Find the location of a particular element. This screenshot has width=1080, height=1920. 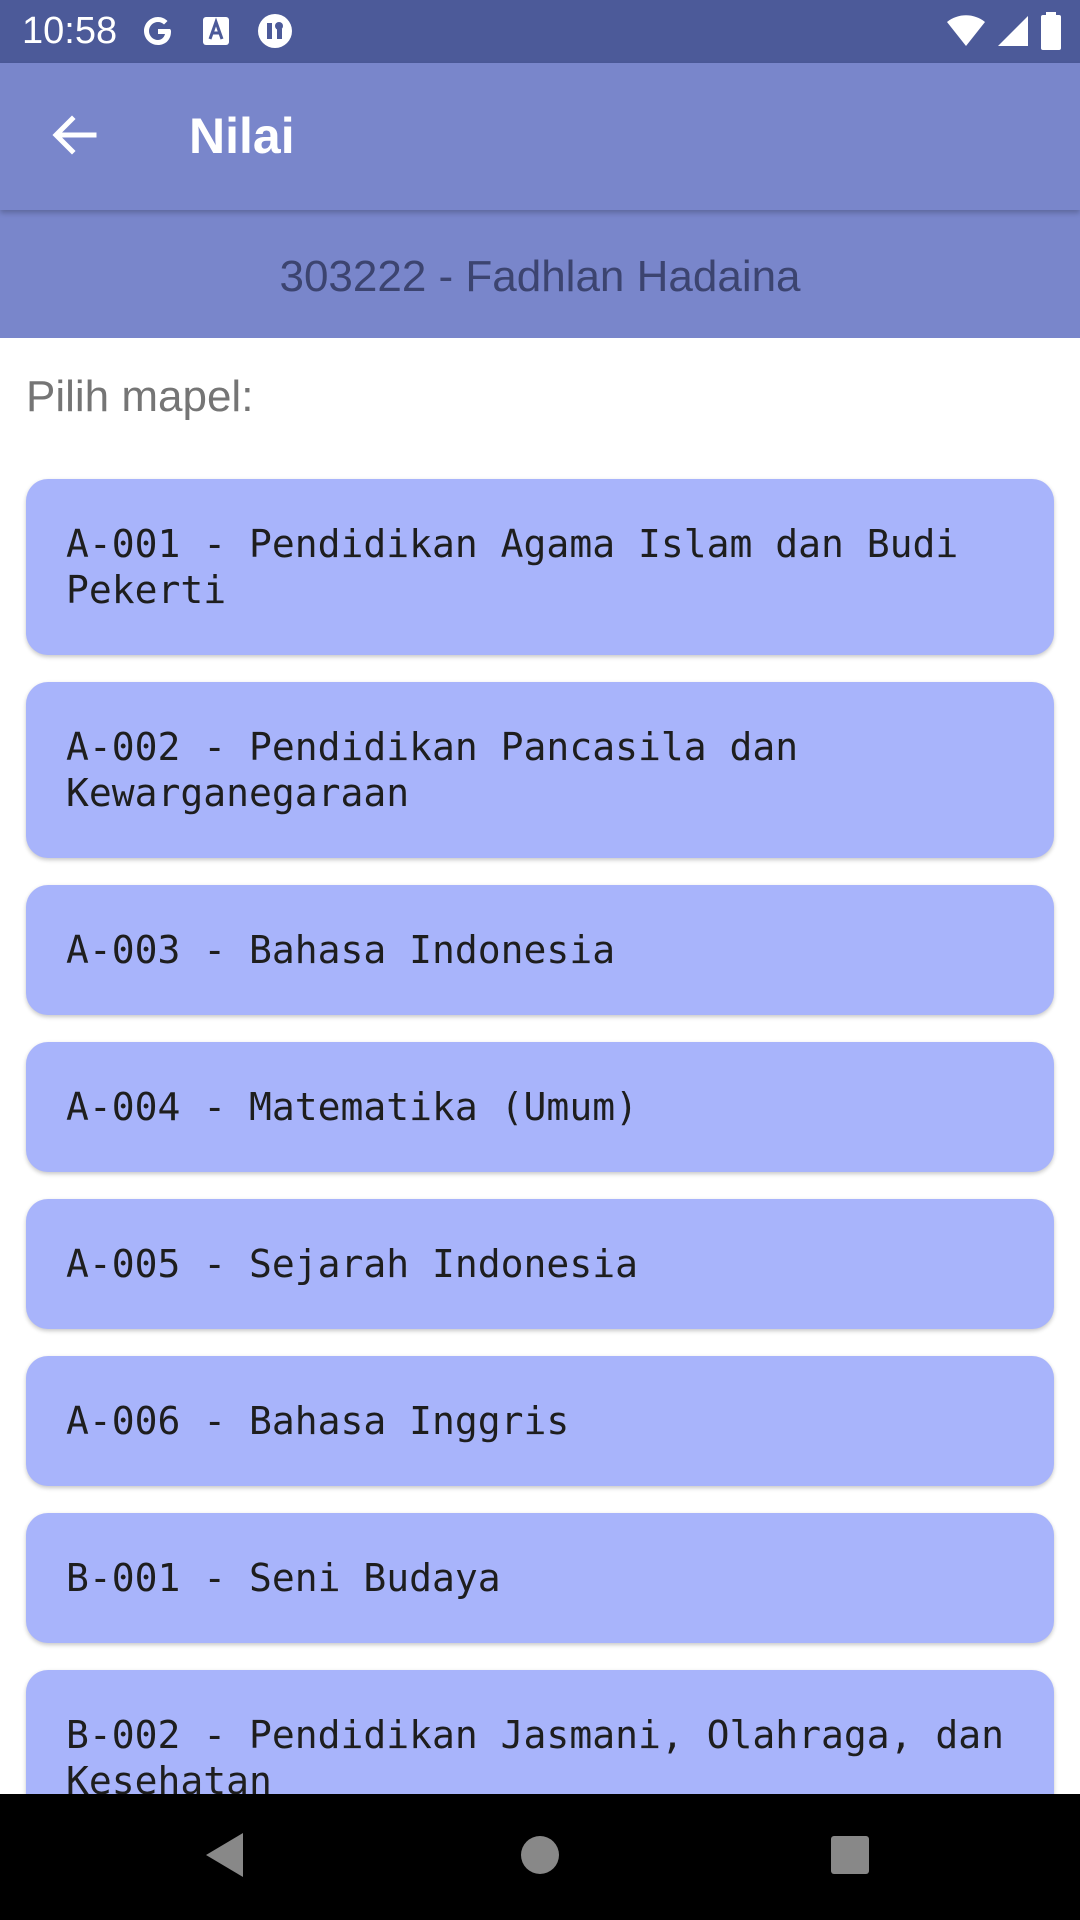

subject-item-a-004: A-004 - Matematika (Umum) is located at coordinates (540, 1107).